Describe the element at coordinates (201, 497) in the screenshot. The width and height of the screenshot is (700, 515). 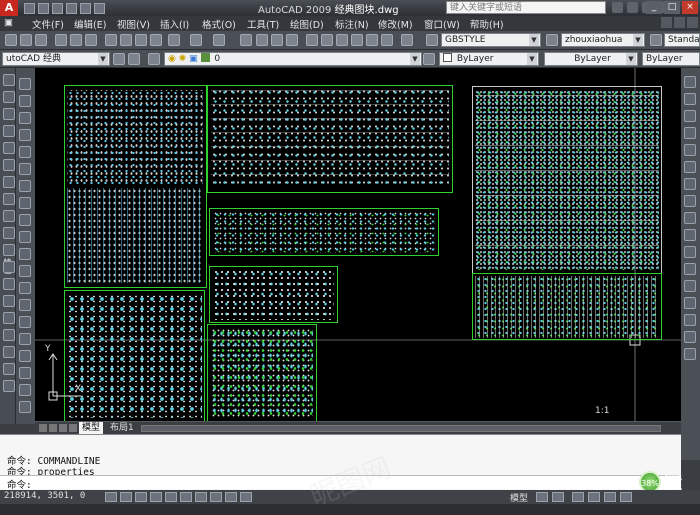
I see `ducs-toggle-icon` at that location.